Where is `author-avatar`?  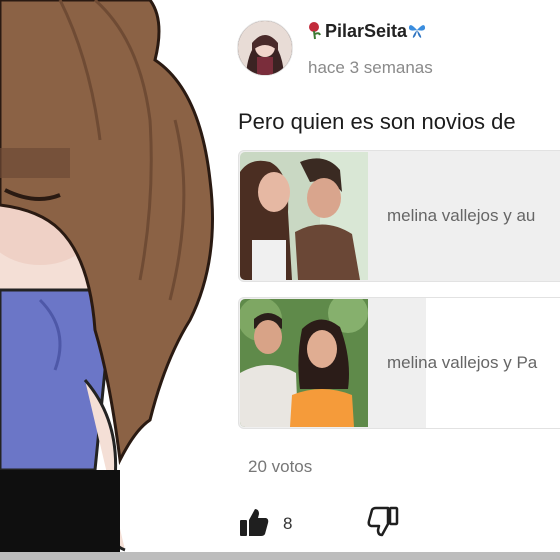 author-avatar is located at coordinates (265, 48).